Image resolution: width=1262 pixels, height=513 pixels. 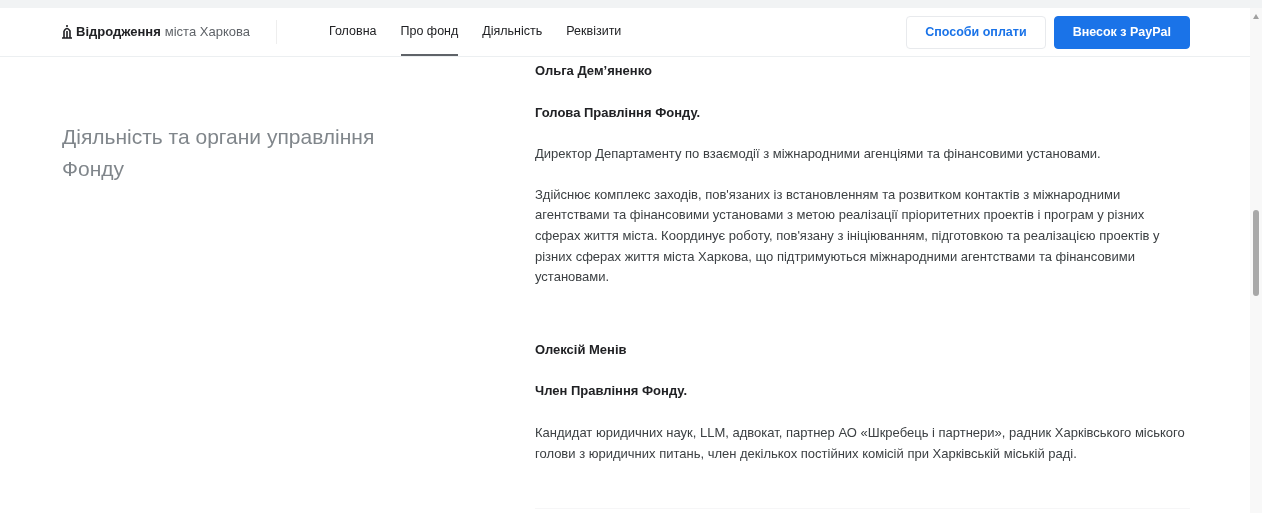 What do you see at coordinates (207, 32) in the screenshot?
I see `logo-subtitle: міста Харкова` at bounding box center [207, 32].